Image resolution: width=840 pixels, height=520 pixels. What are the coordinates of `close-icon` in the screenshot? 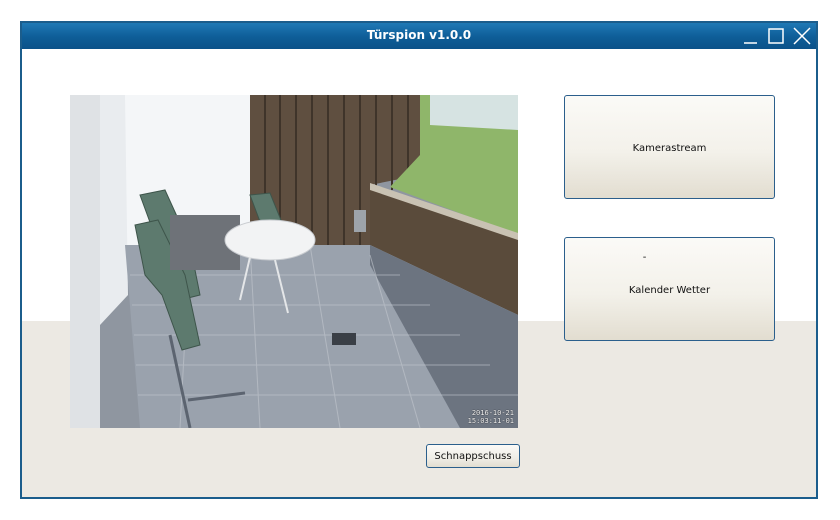 It's located at (802, 36).